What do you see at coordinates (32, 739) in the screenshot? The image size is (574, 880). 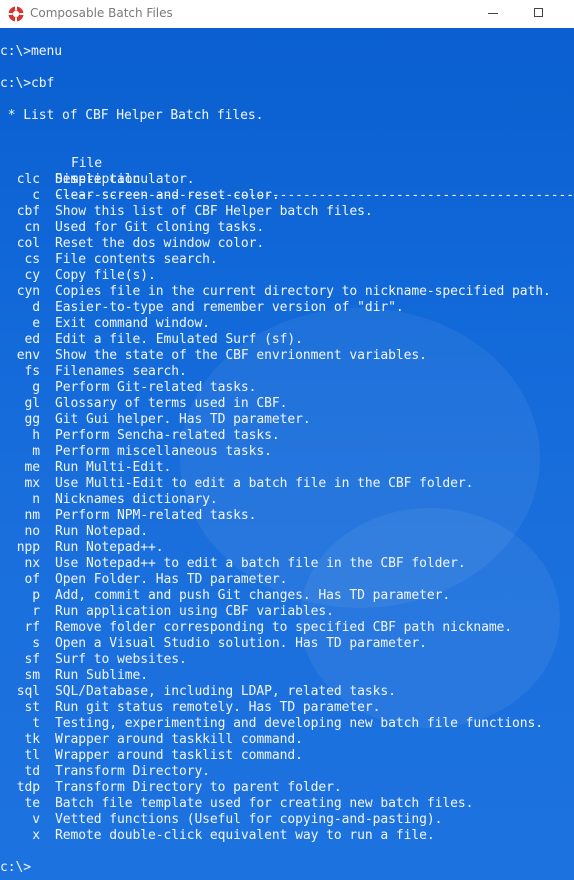 I see `file-code: tk` at bounding box center [32, 739].